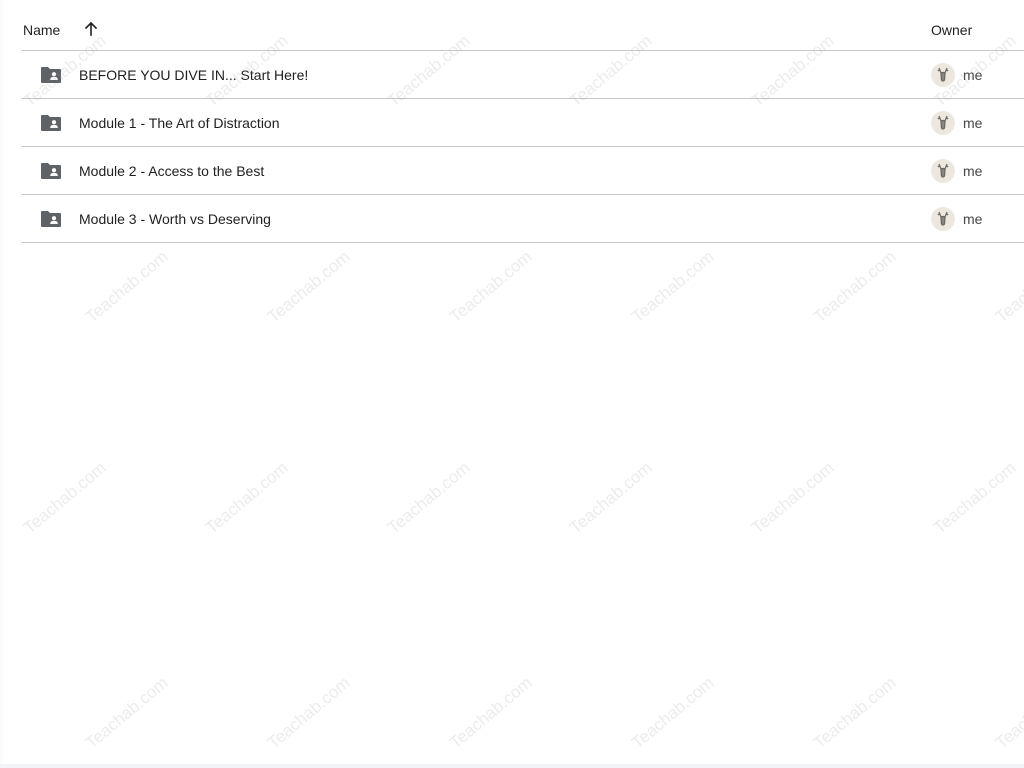 This screenshot has height=768, width=1024. I want to click on table-row: Module 1 - The Art of Distraction me, so click(523, 123).